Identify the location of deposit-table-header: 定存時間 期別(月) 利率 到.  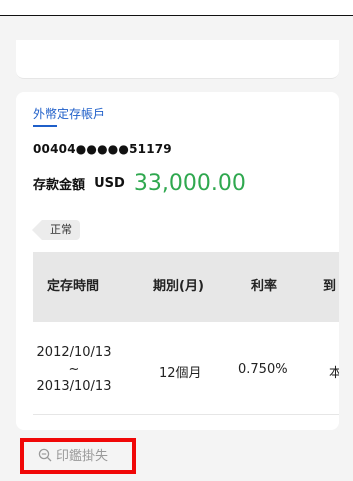
(186, 287).